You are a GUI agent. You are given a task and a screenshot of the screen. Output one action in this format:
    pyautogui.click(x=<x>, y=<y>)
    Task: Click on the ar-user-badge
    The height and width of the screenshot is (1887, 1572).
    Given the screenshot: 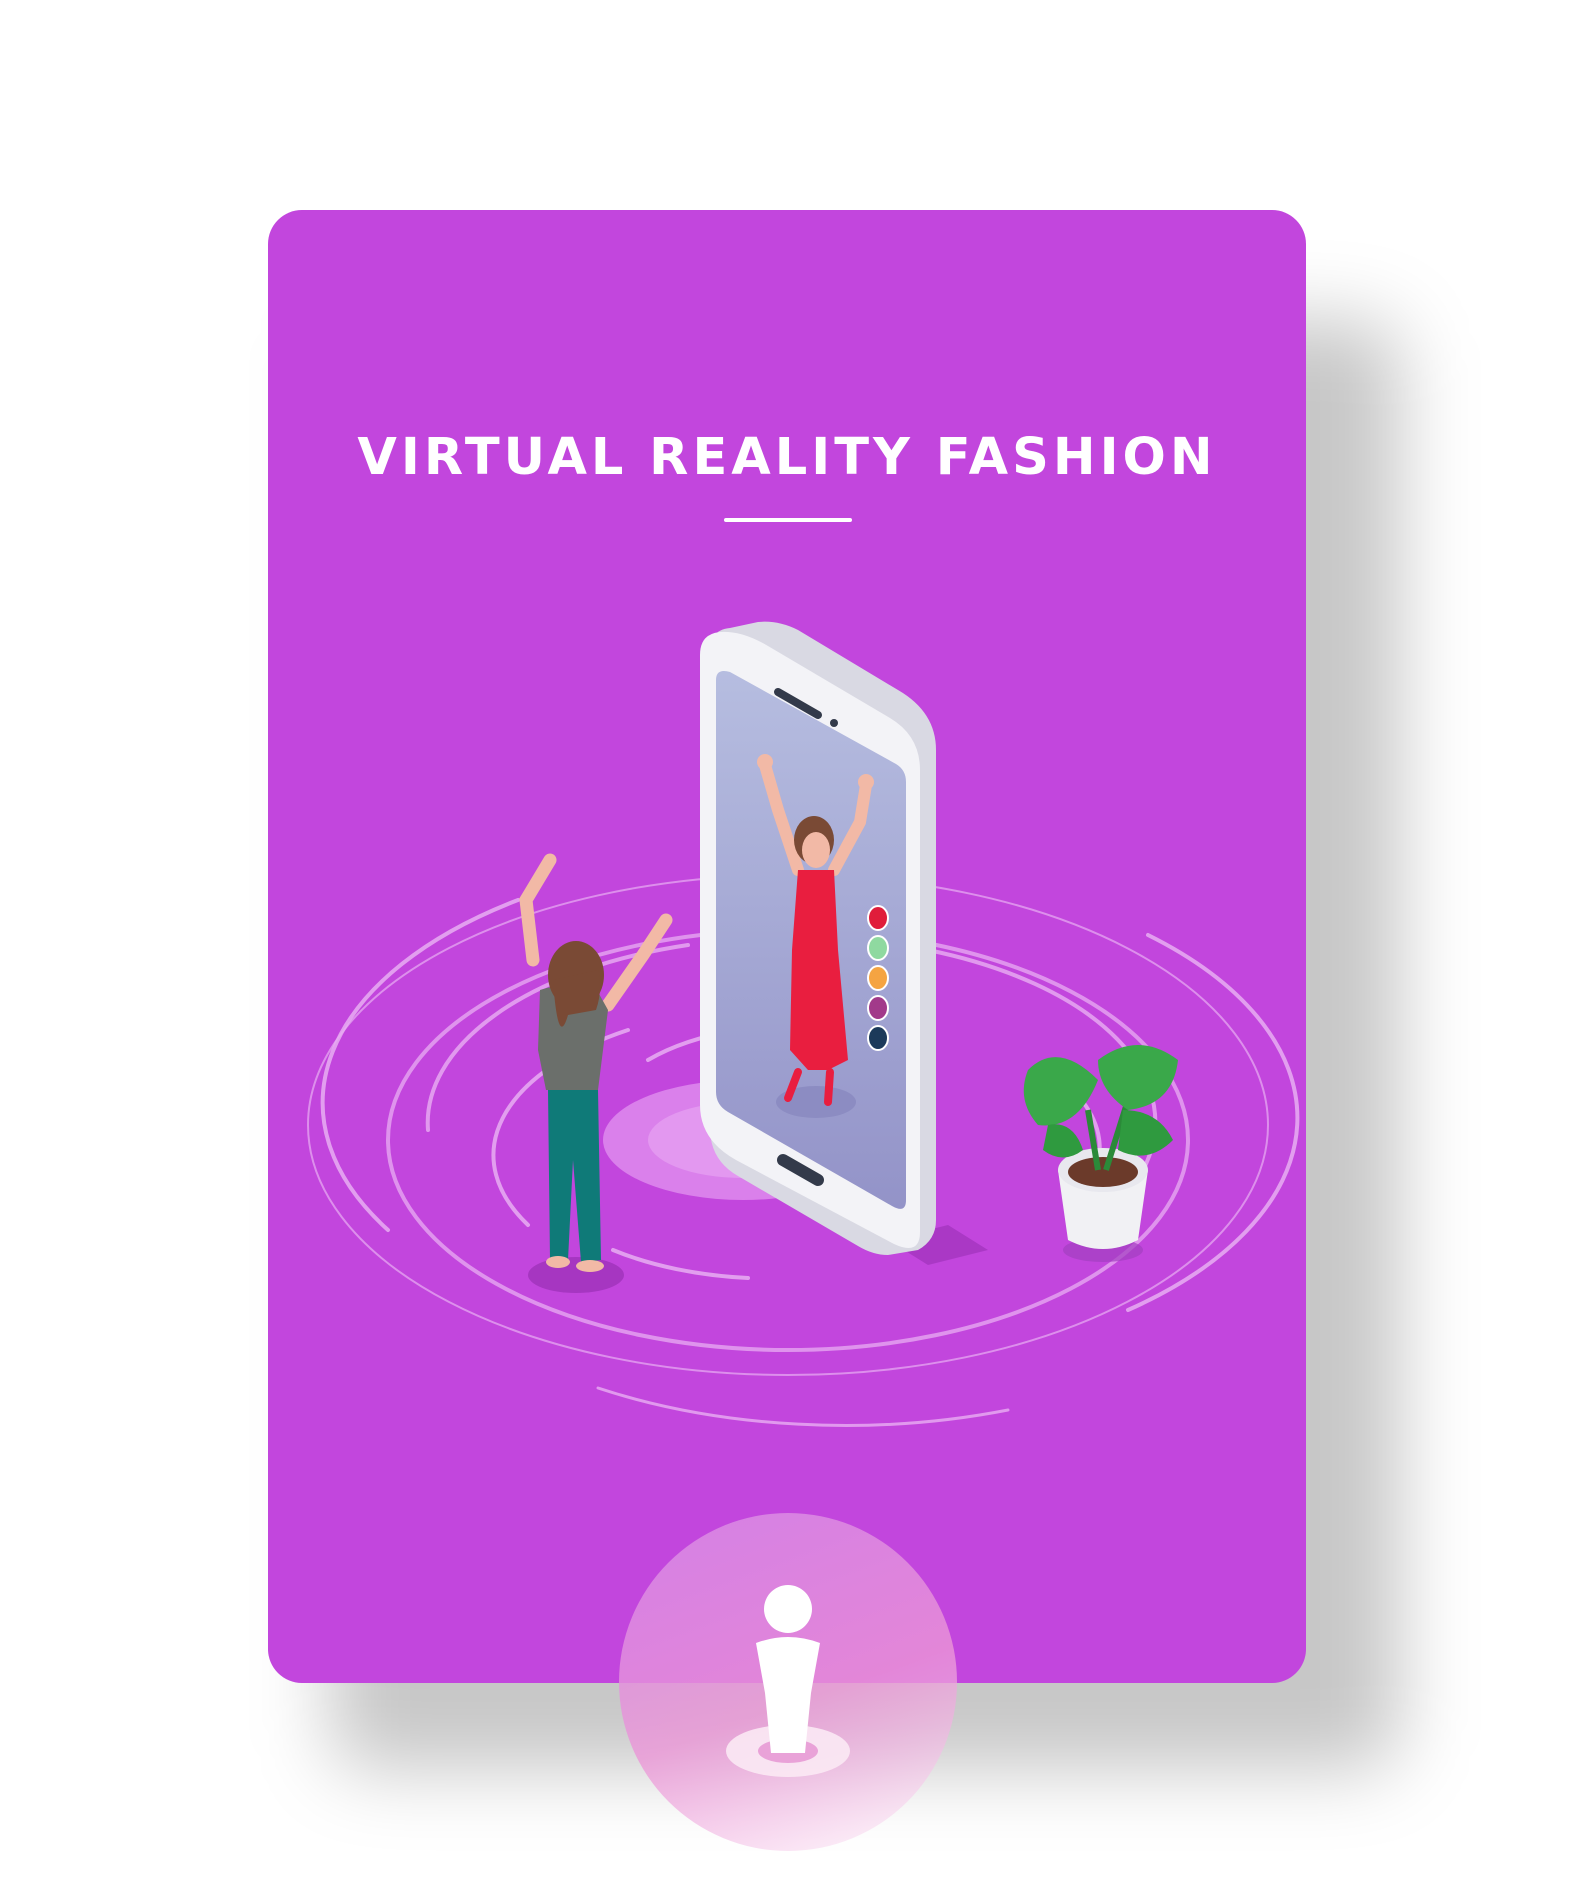 What is the action you would take?
    pyautogui.click(x=788, y=1682)
    